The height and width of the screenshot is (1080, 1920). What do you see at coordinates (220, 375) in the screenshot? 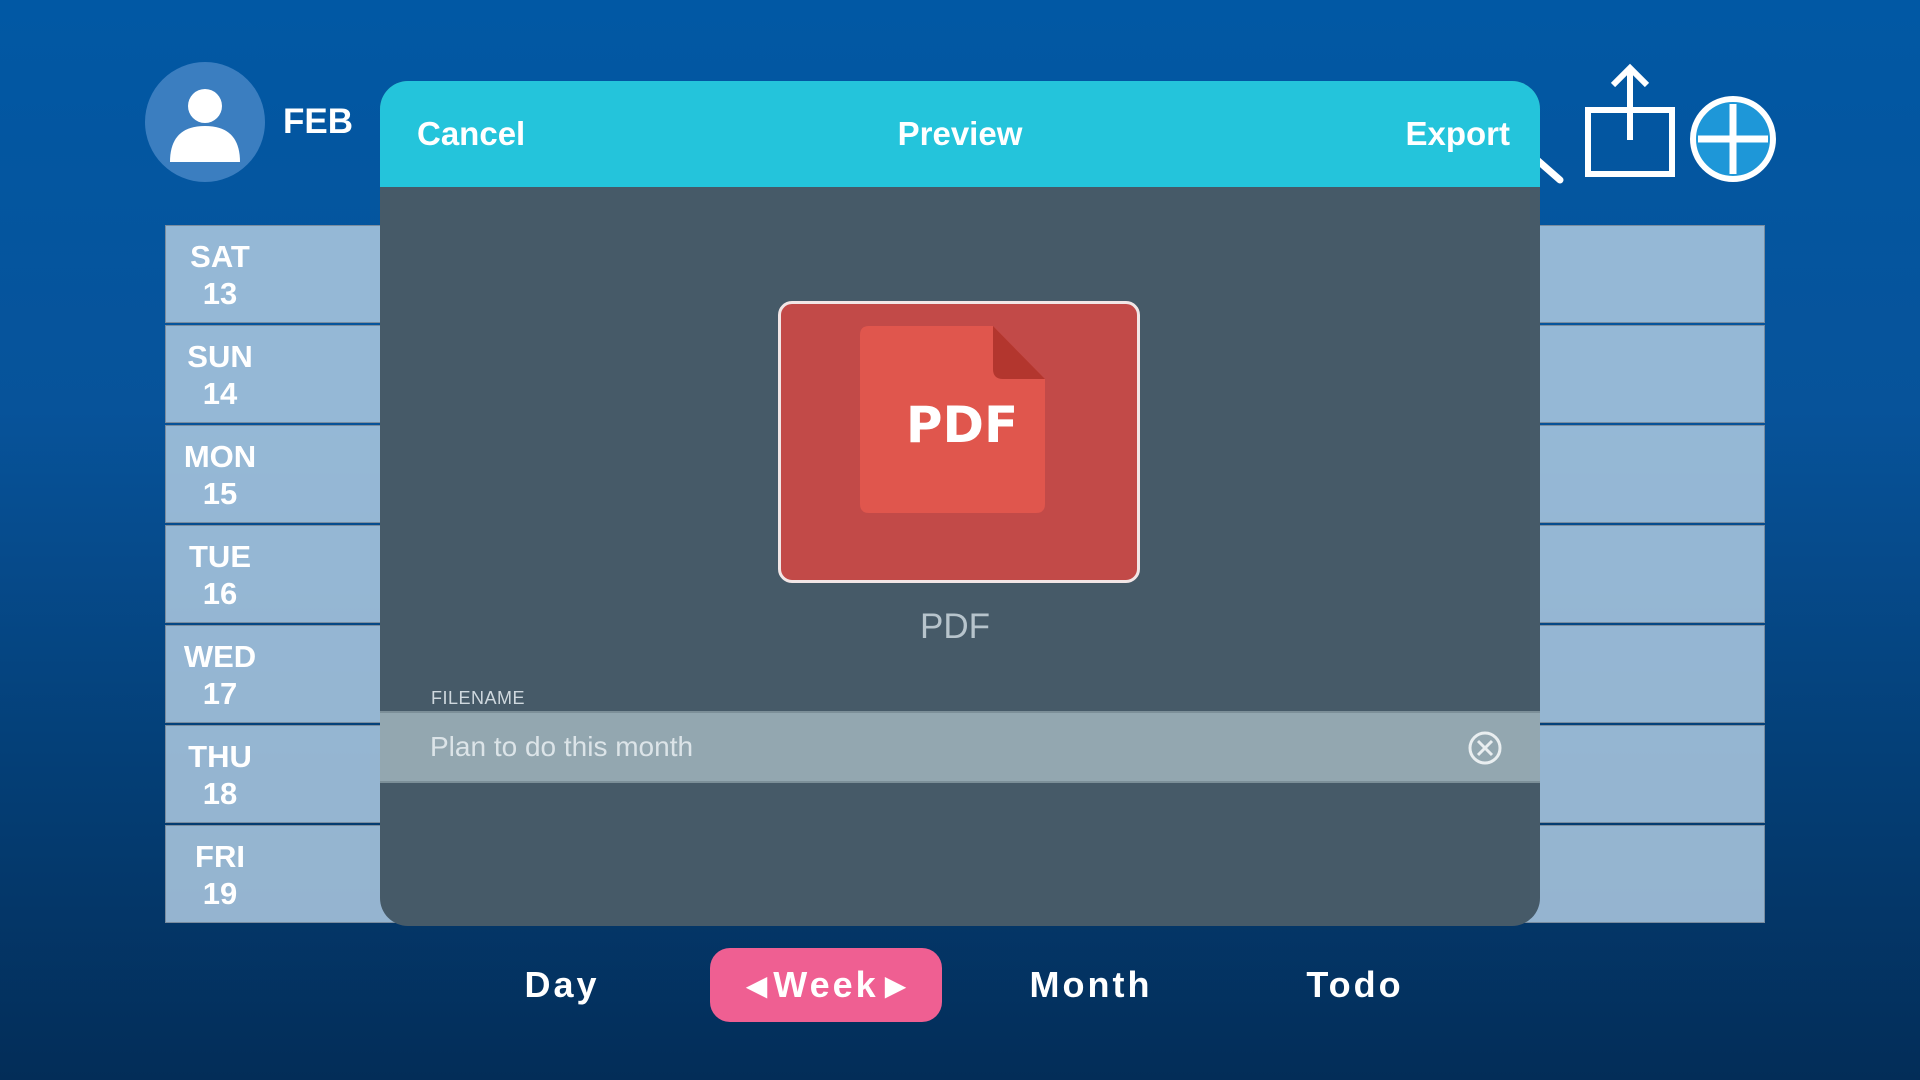
I see `day-label: SUN 14` at bounding box center [220, 375].